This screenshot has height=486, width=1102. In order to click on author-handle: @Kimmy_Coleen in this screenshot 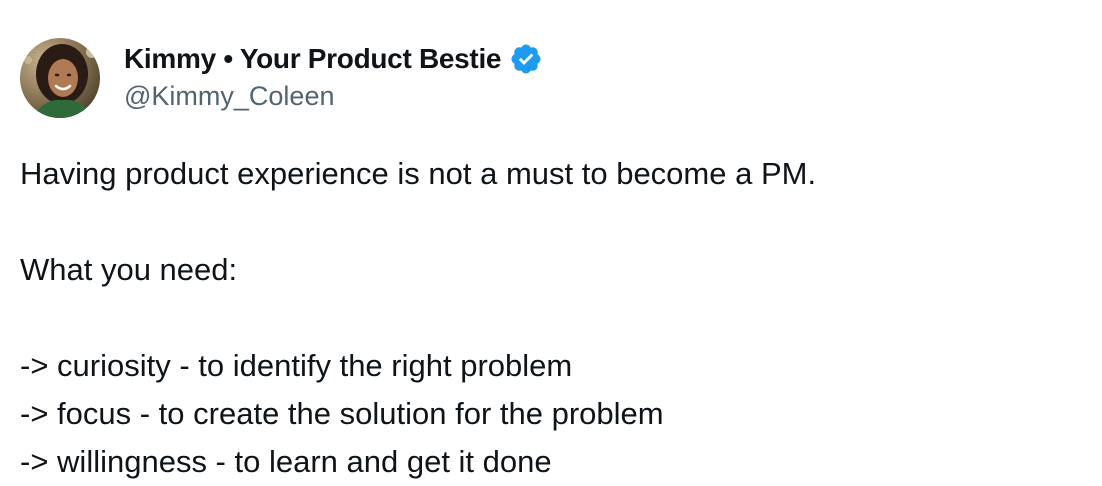, I will do `click(229, 96)`.